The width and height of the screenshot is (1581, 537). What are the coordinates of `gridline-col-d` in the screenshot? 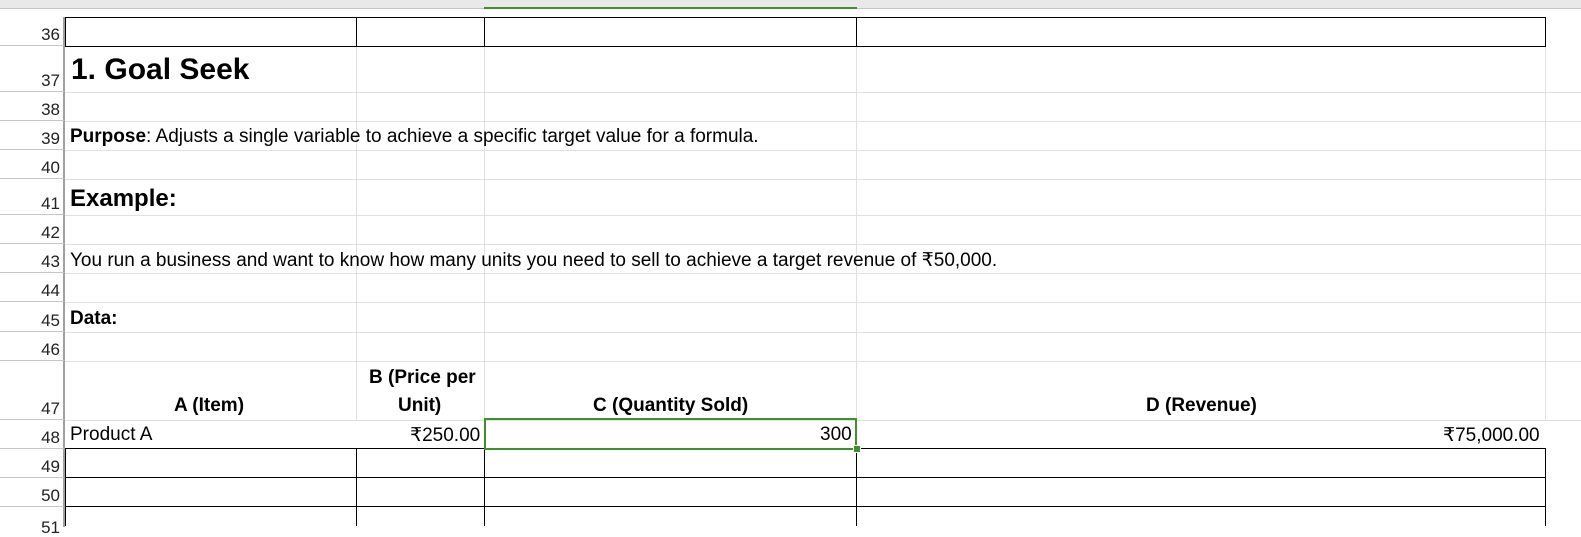 It's located at (856, 233).